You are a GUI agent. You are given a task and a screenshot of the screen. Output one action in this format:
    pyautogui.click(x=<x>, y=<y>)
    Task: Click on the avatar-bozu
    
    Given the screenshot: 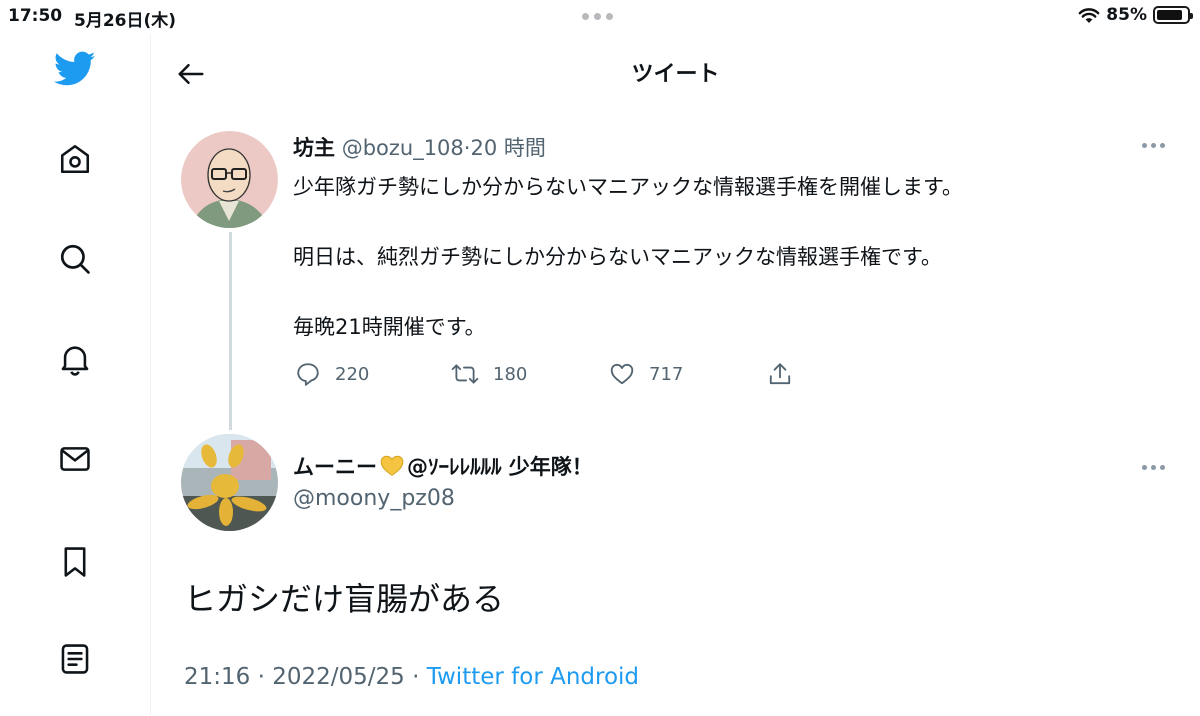 What is the action you would take?
    pyautogui.click(x=229, y=179)
    